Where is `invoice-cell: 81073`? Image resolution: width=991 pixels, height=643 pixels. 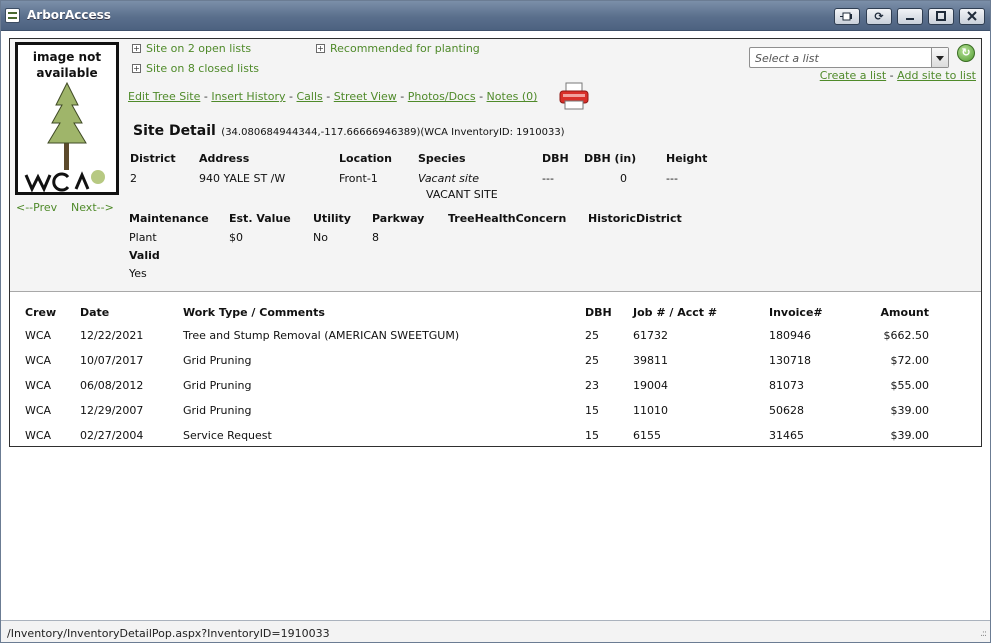
invoice-cell: 81073 is located at coordinates (786, 385).